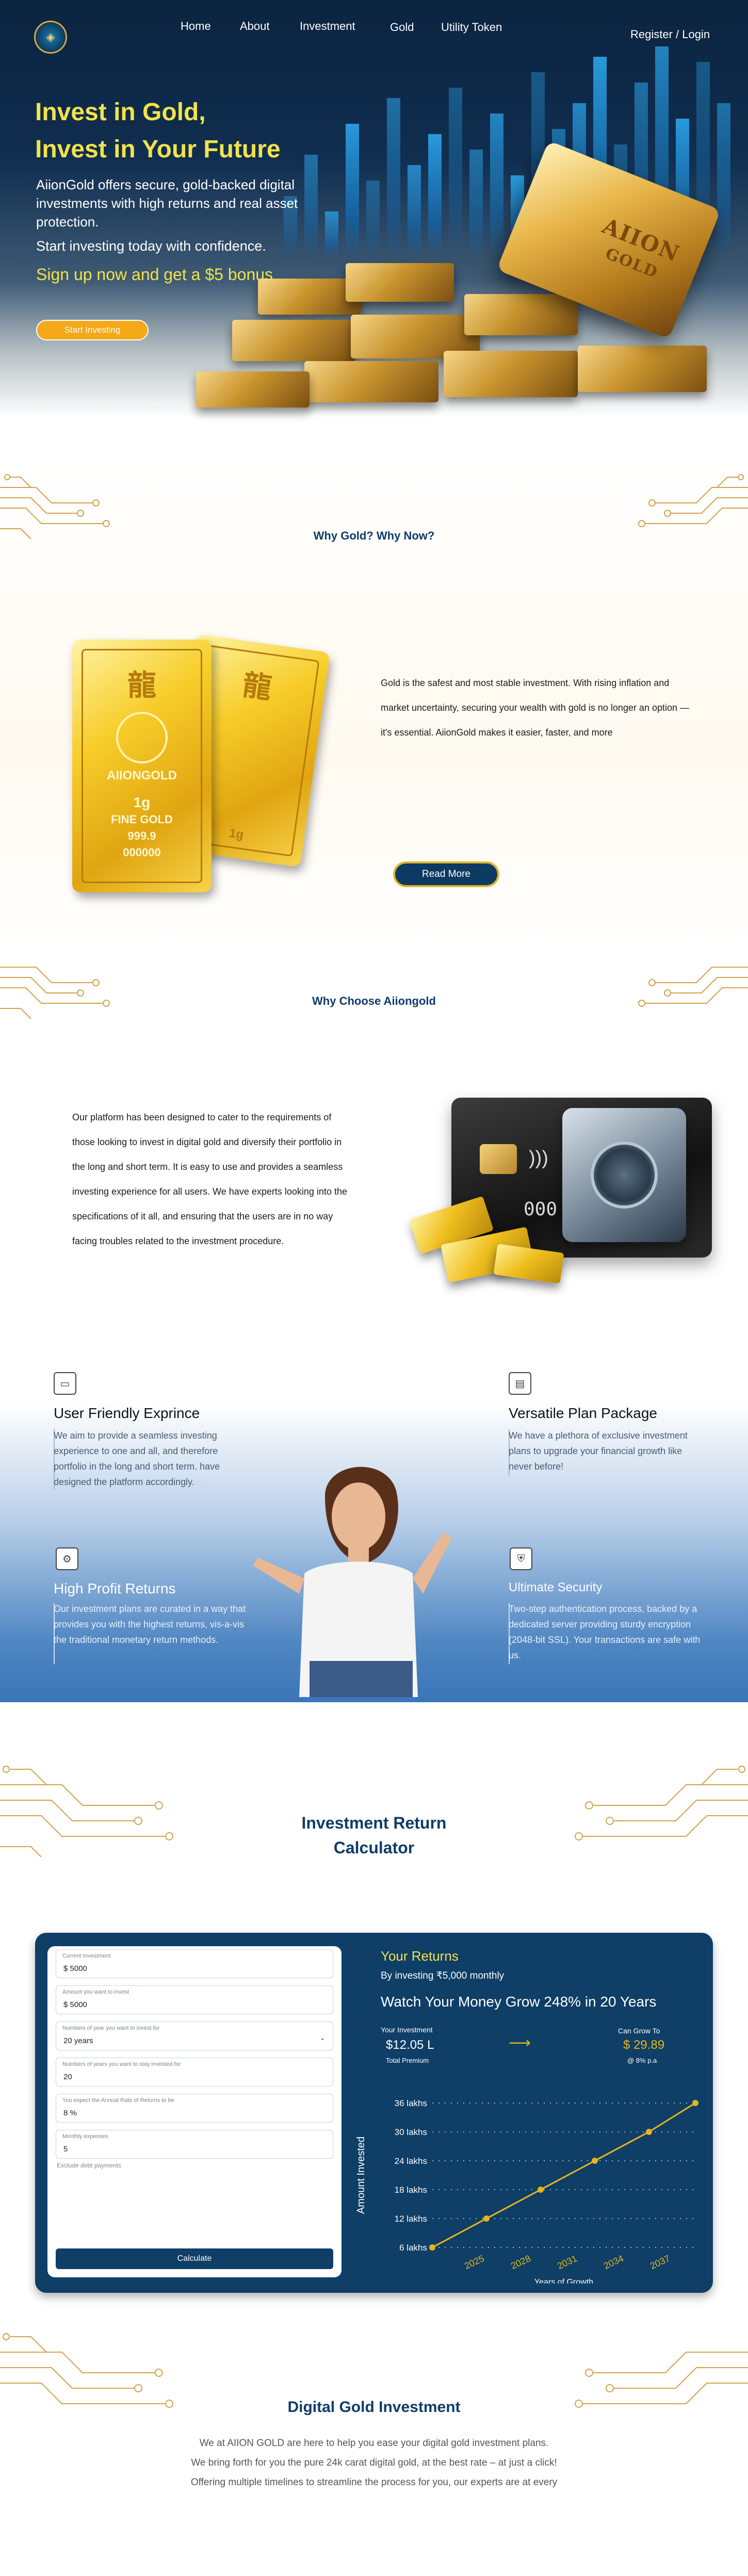 The height and width of the screenshot is (2576, 748). What do you see at coordinates (141, 836) in the screenshot?
I see `card-assay: 999.9` at bounding box center [141, 836].